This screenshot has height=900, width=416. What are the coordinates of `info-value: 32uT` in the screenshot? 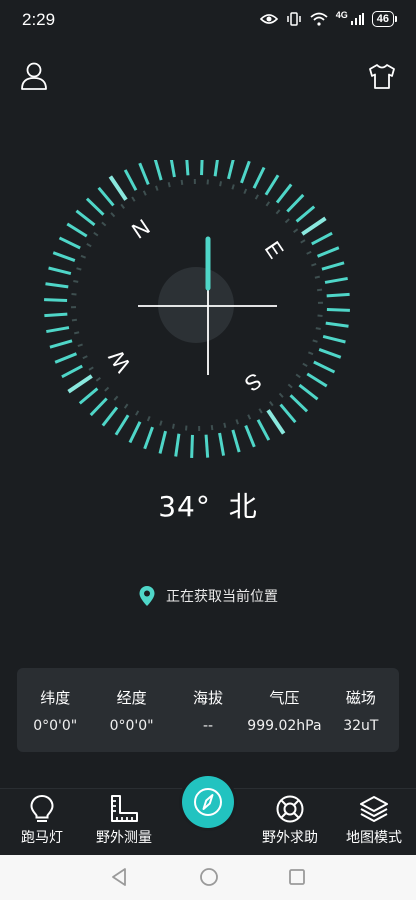 It's located at (361, 726).